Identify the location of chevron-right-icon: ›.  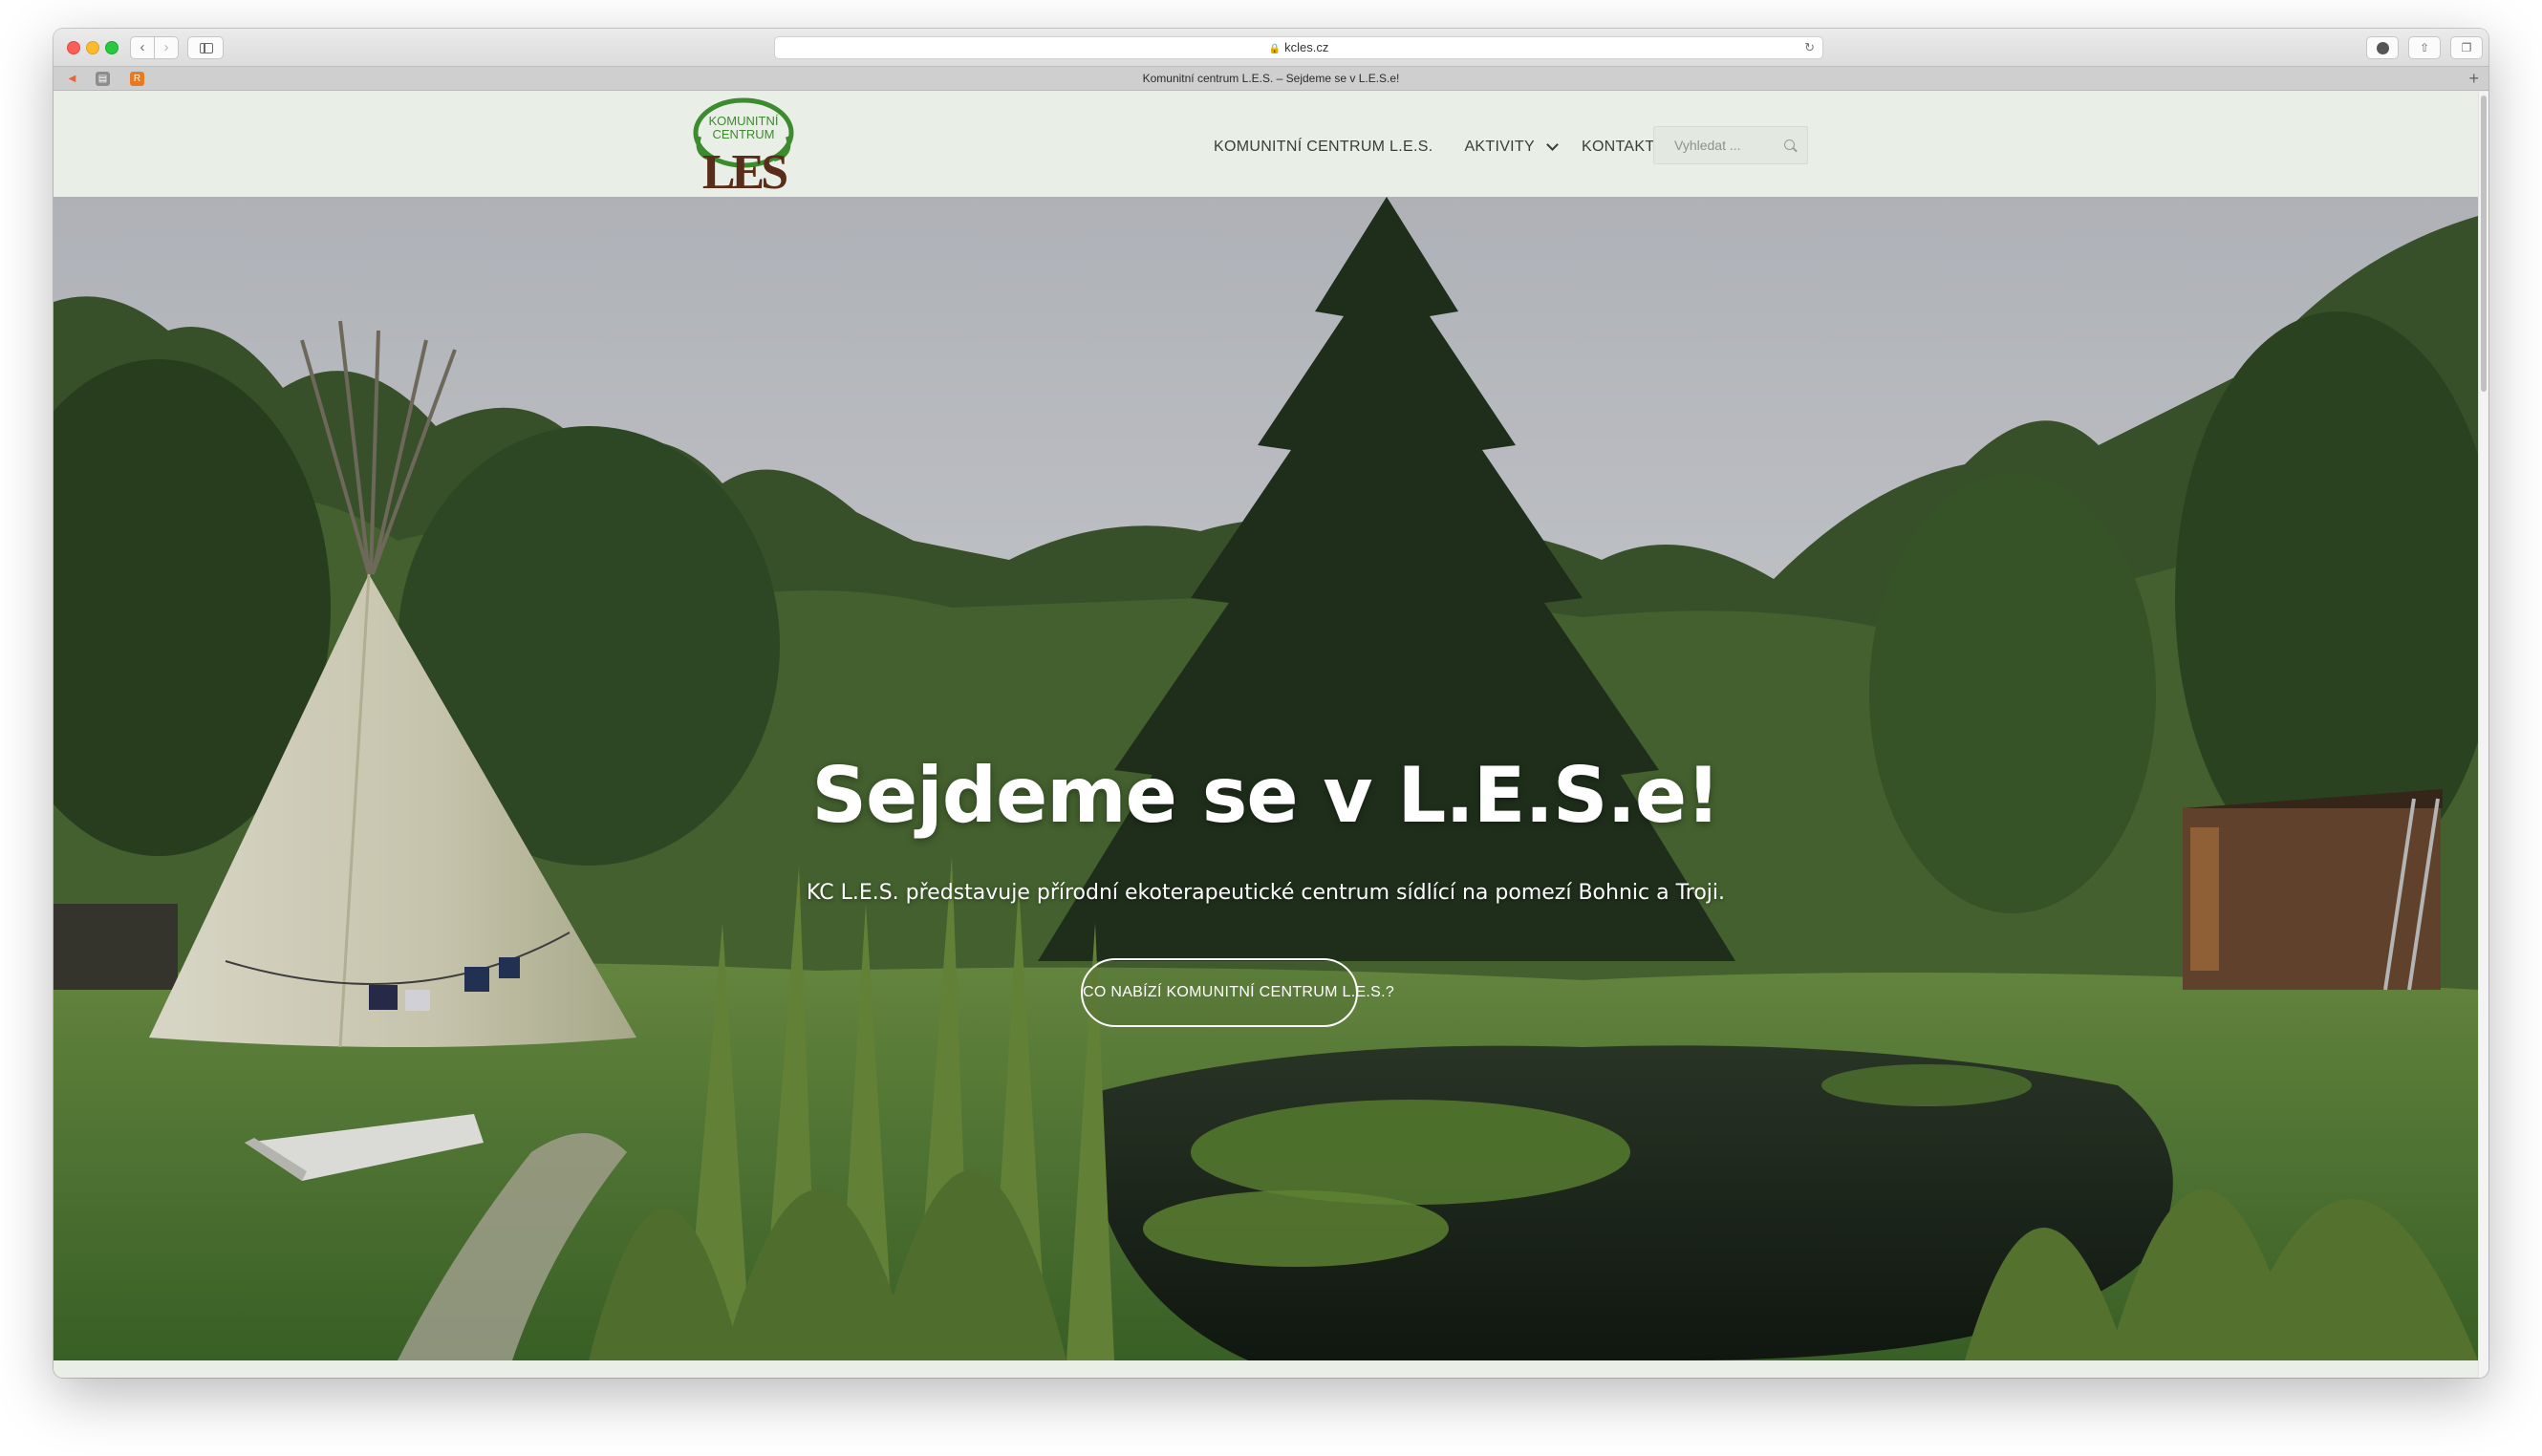
(166, 47).